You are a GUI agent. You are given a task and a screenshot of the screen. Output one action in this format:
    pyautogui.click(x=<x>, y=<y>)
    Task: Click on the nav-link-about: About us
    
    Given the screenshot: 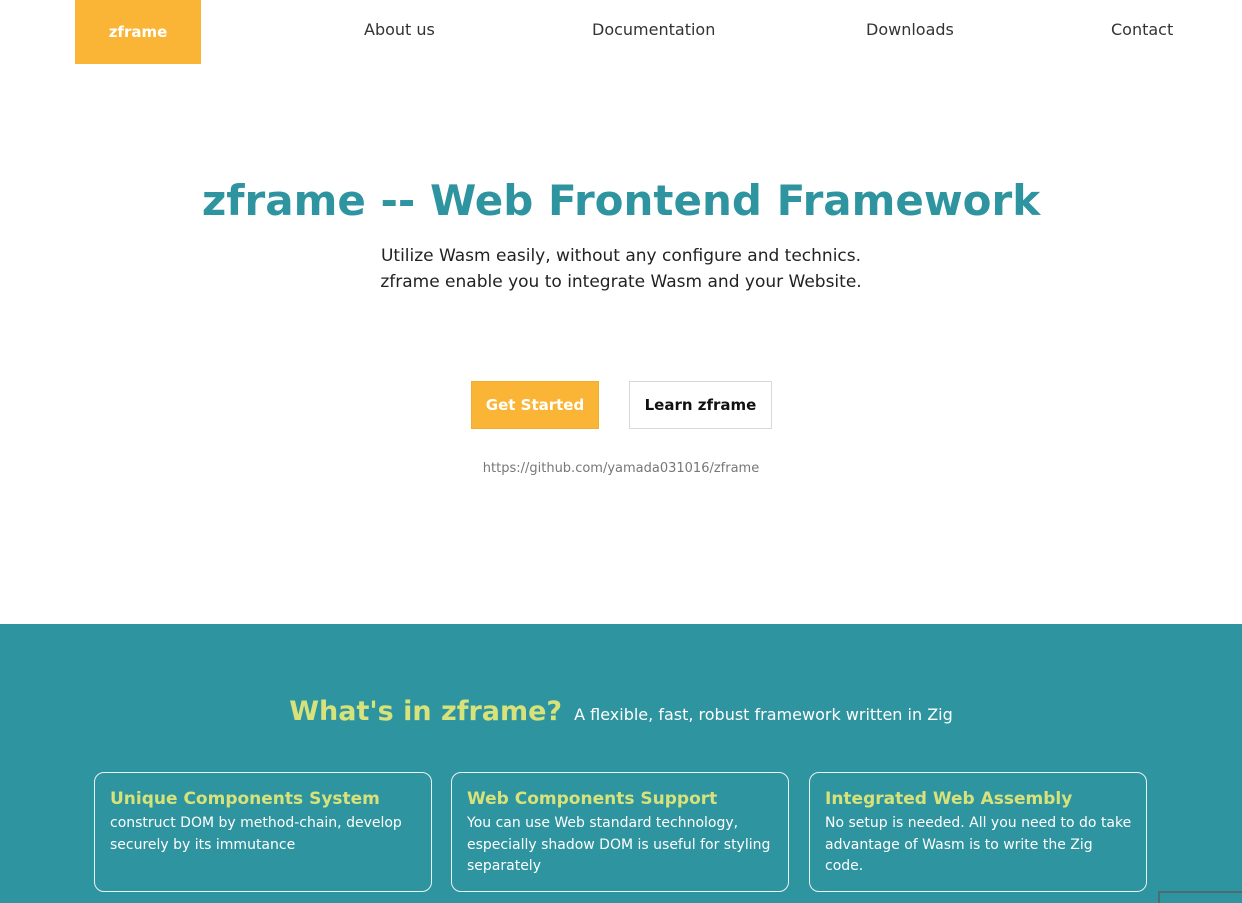 What is the action you would take?
    pyautogui.click(x=399, y=29)
    